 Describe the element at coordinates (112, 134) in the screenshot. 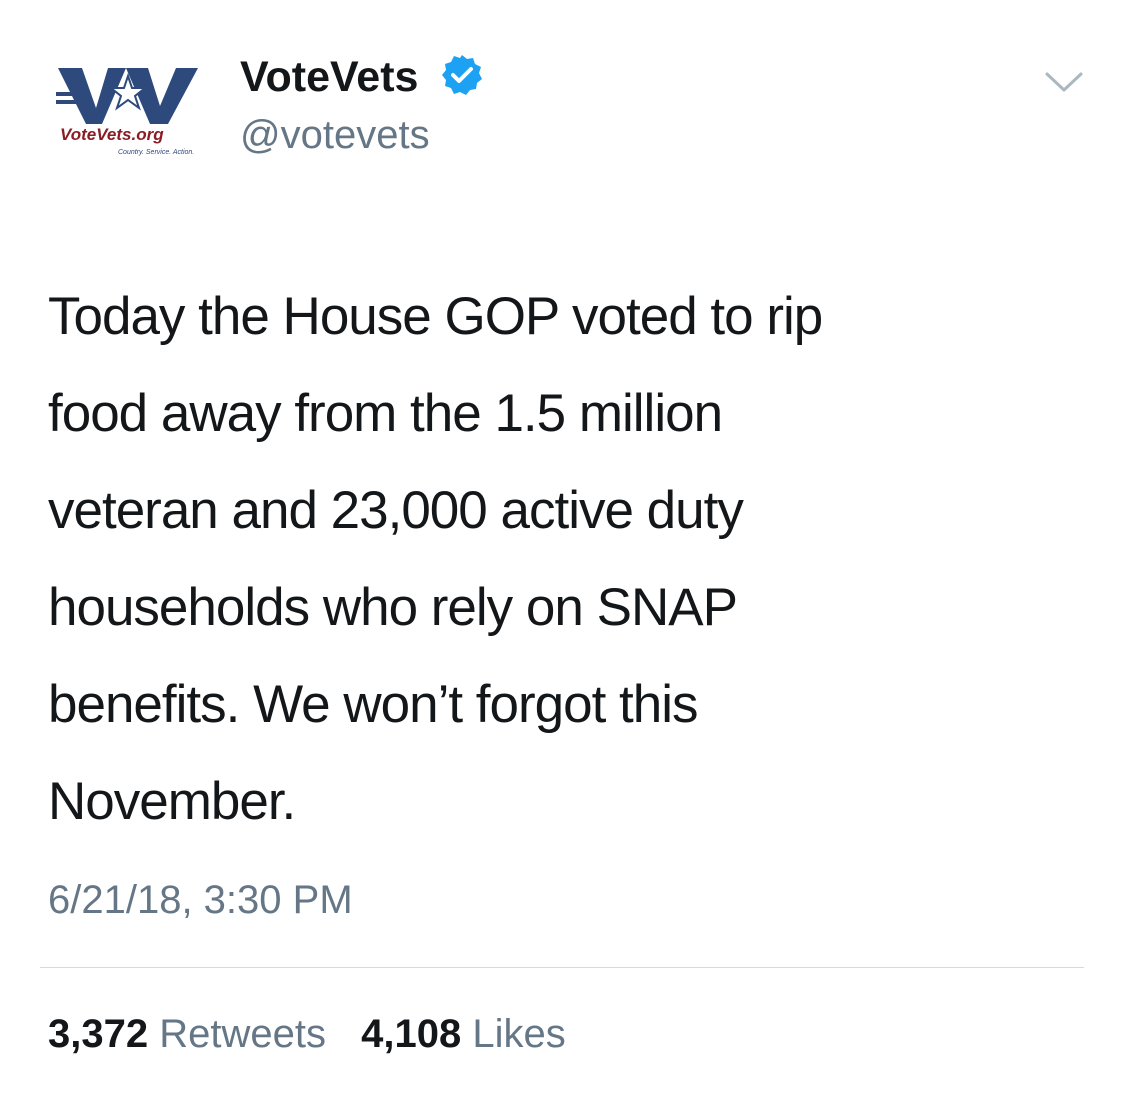

I see `logo-wordmark: VoteVets.org` at that location.